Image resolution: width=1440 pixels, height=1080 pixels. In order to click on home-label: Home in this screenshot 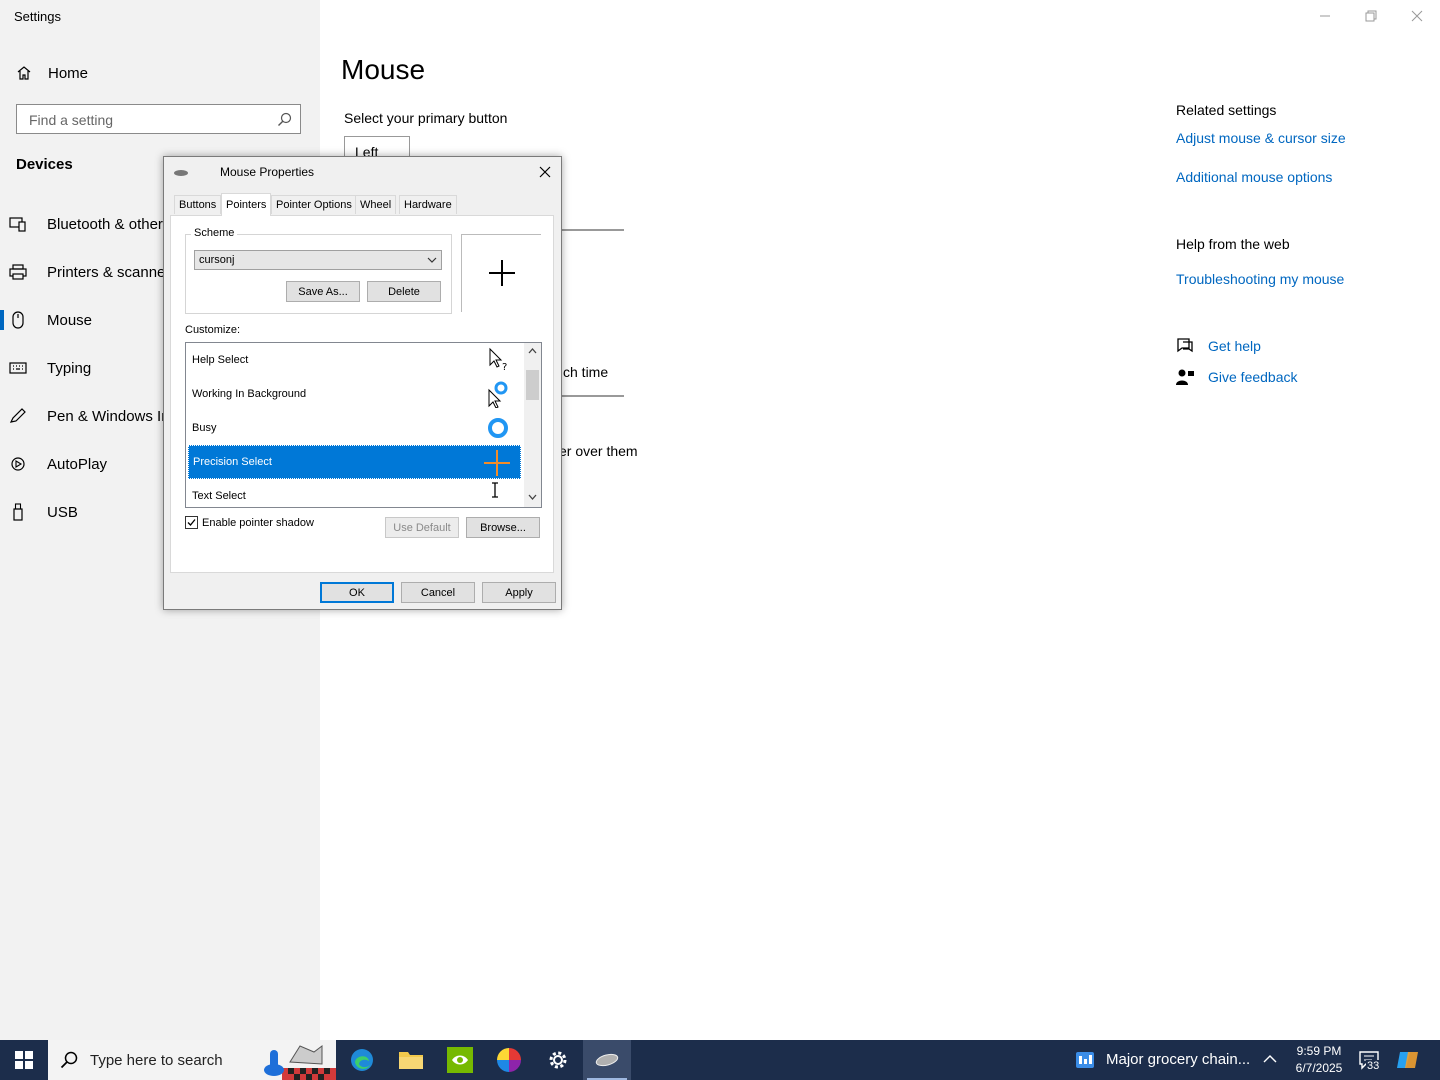, I will do `click(68, 73)`.